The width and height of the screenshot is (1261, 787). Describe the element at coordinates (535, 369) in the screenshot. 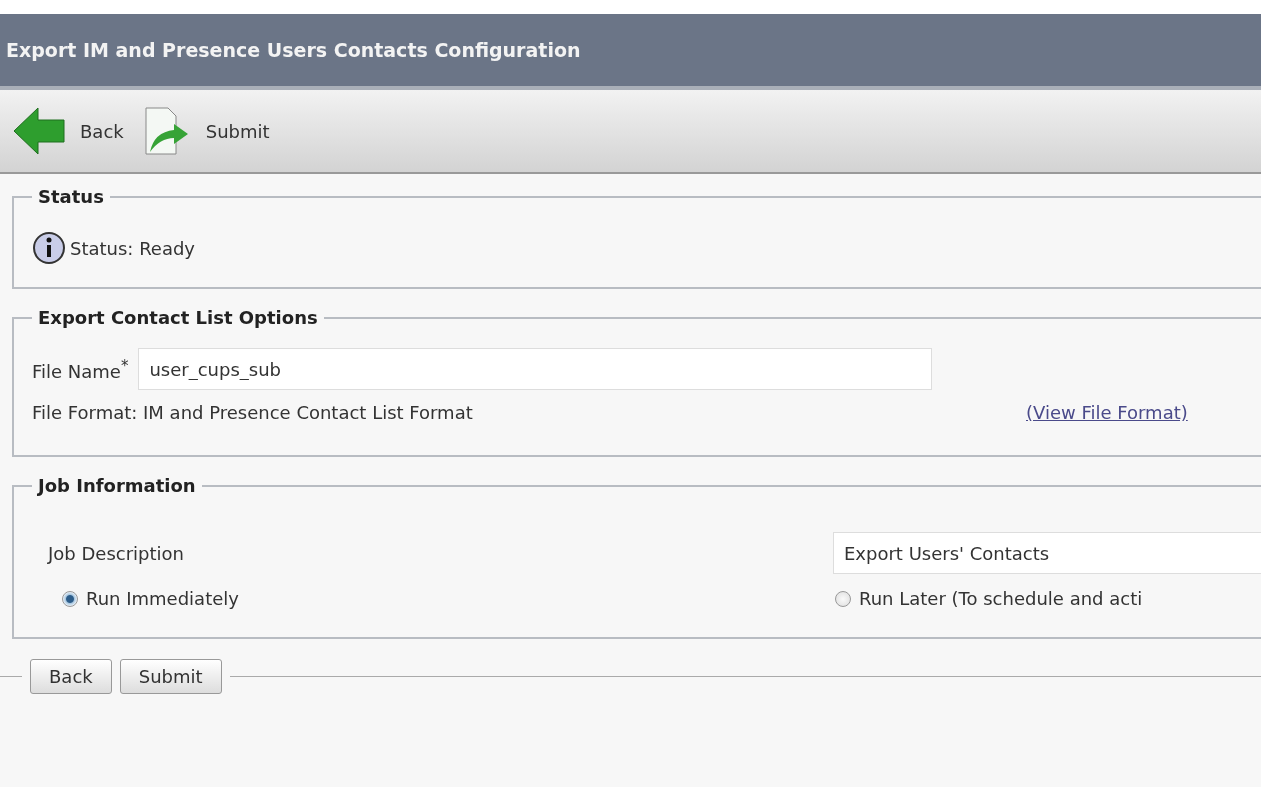

I see `file-name-field: user_cups_sub` at that location.